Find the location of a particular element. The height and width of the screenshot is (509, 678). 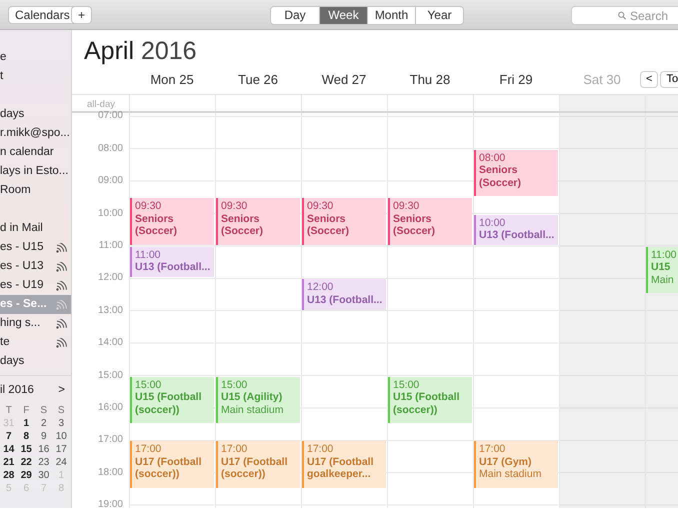

view-tab: Month is located at coordinates (391, 15).